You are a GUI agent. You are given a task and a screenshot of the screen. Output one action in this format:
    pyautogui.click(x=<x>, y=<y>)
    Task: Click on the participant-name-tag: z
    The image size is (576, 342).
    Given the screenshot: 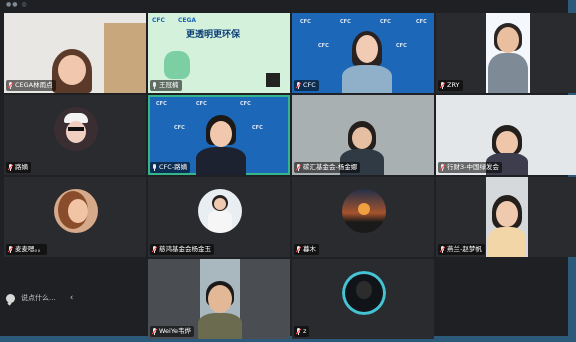 What is the action you would take?
    pyautogui.click(x=302, y=331)
    